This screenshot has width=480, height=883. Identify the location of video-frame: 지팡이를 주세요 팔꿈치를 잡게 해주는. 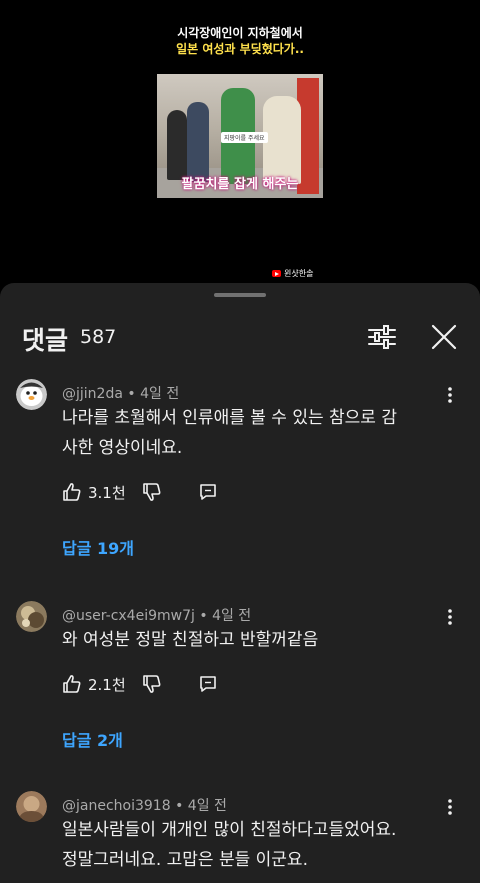
(240, 136).